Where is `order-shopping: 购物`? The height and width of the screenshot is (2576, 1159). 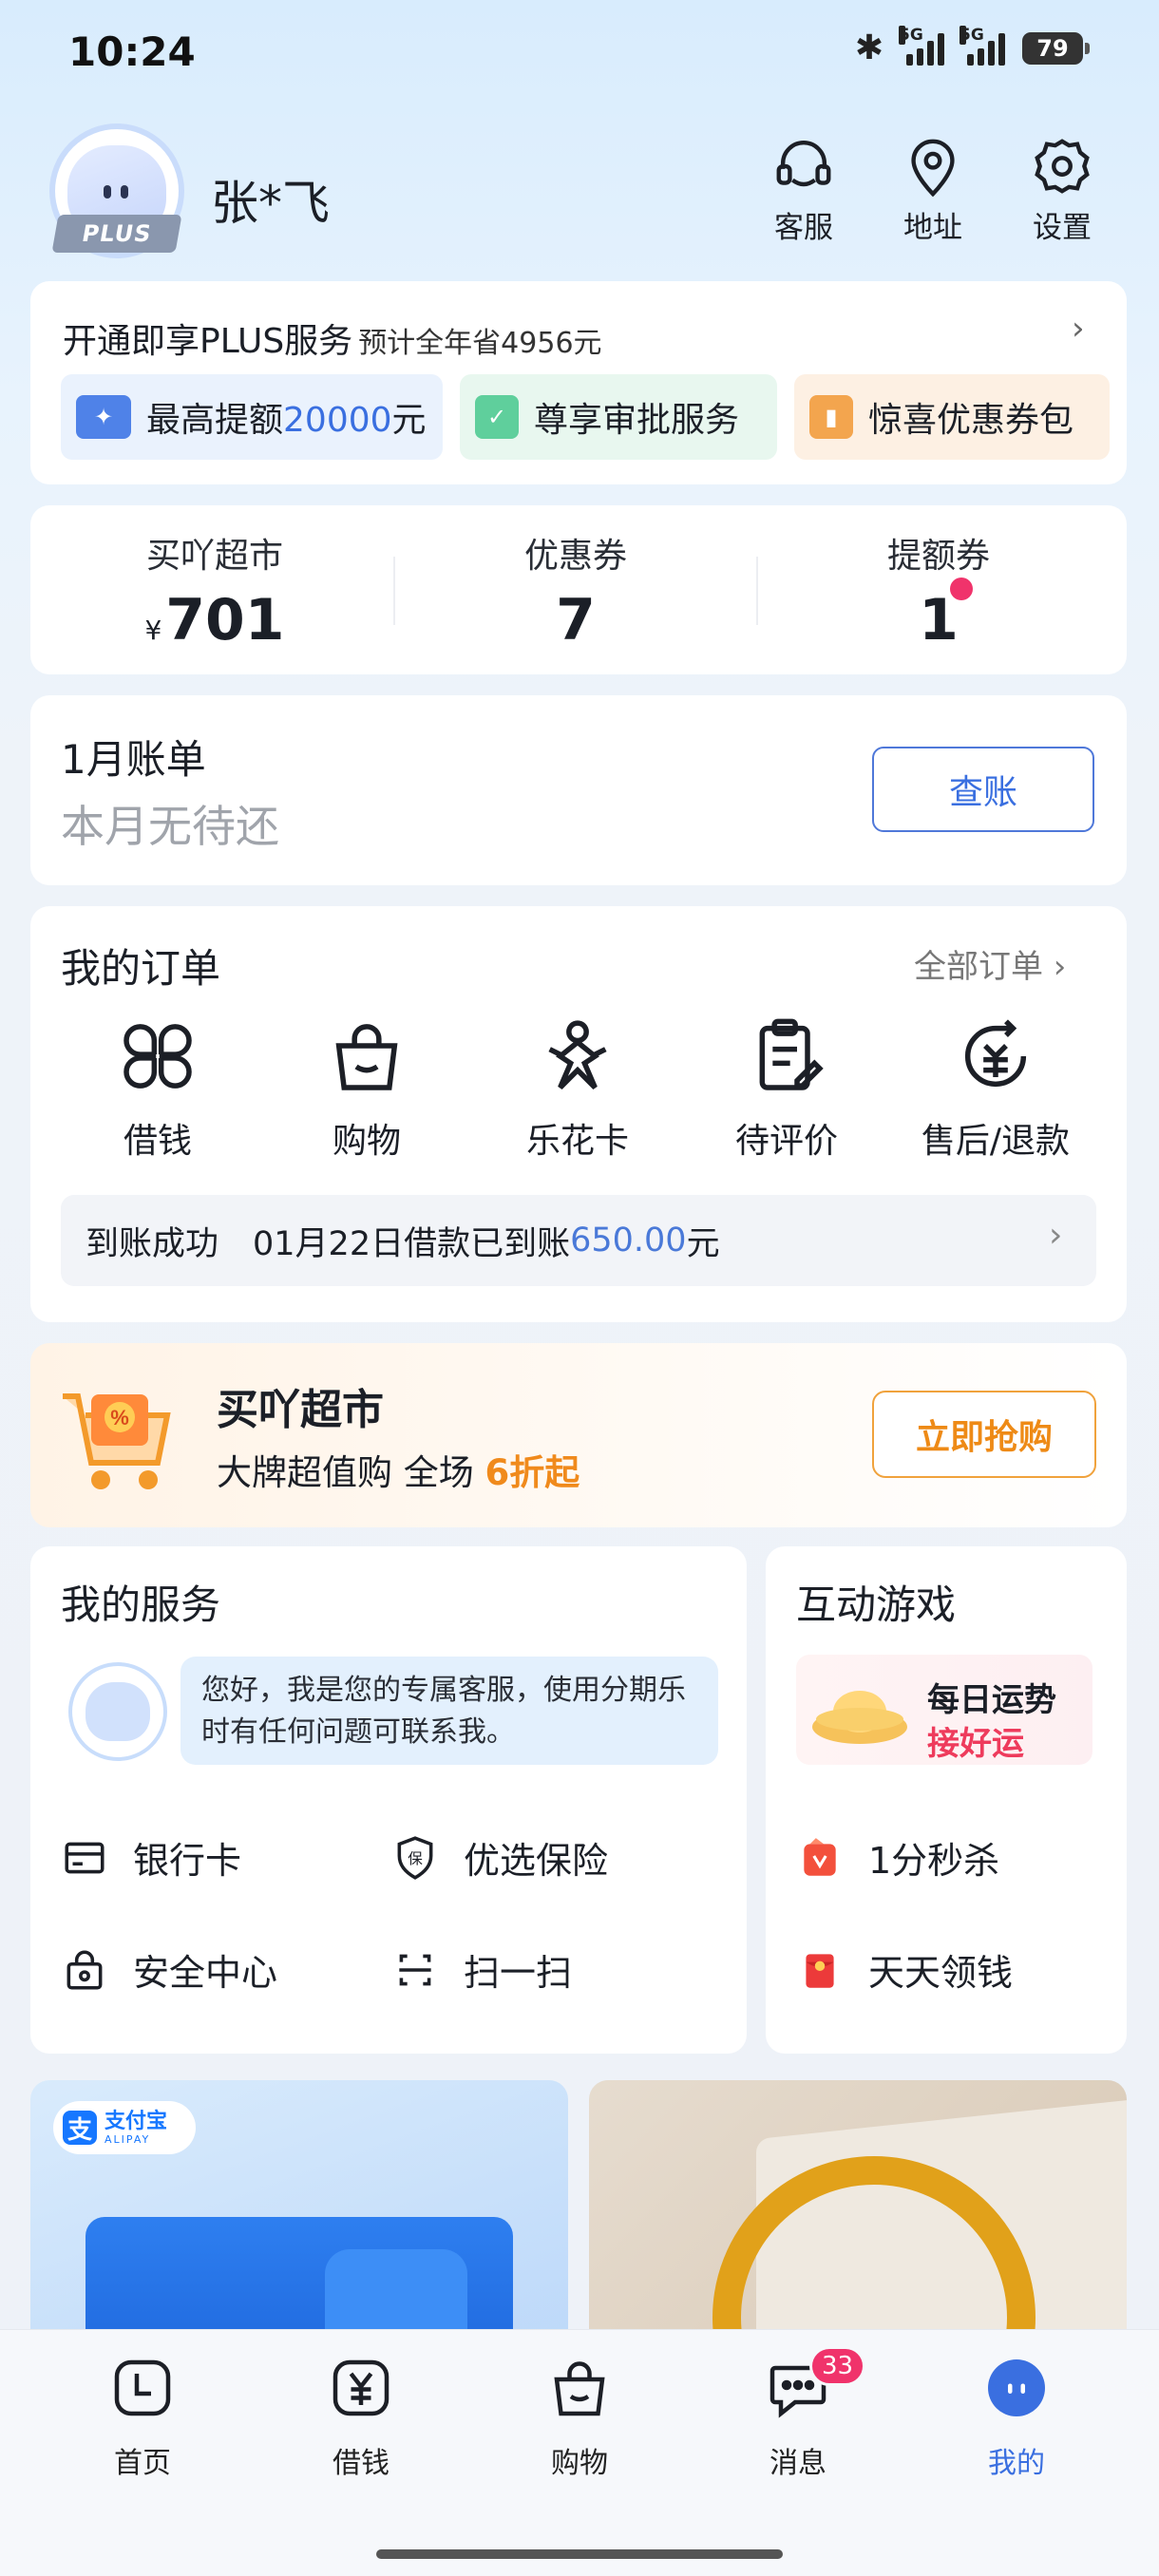 order-shopping: 购物 is located at coordinates (367, 1088).